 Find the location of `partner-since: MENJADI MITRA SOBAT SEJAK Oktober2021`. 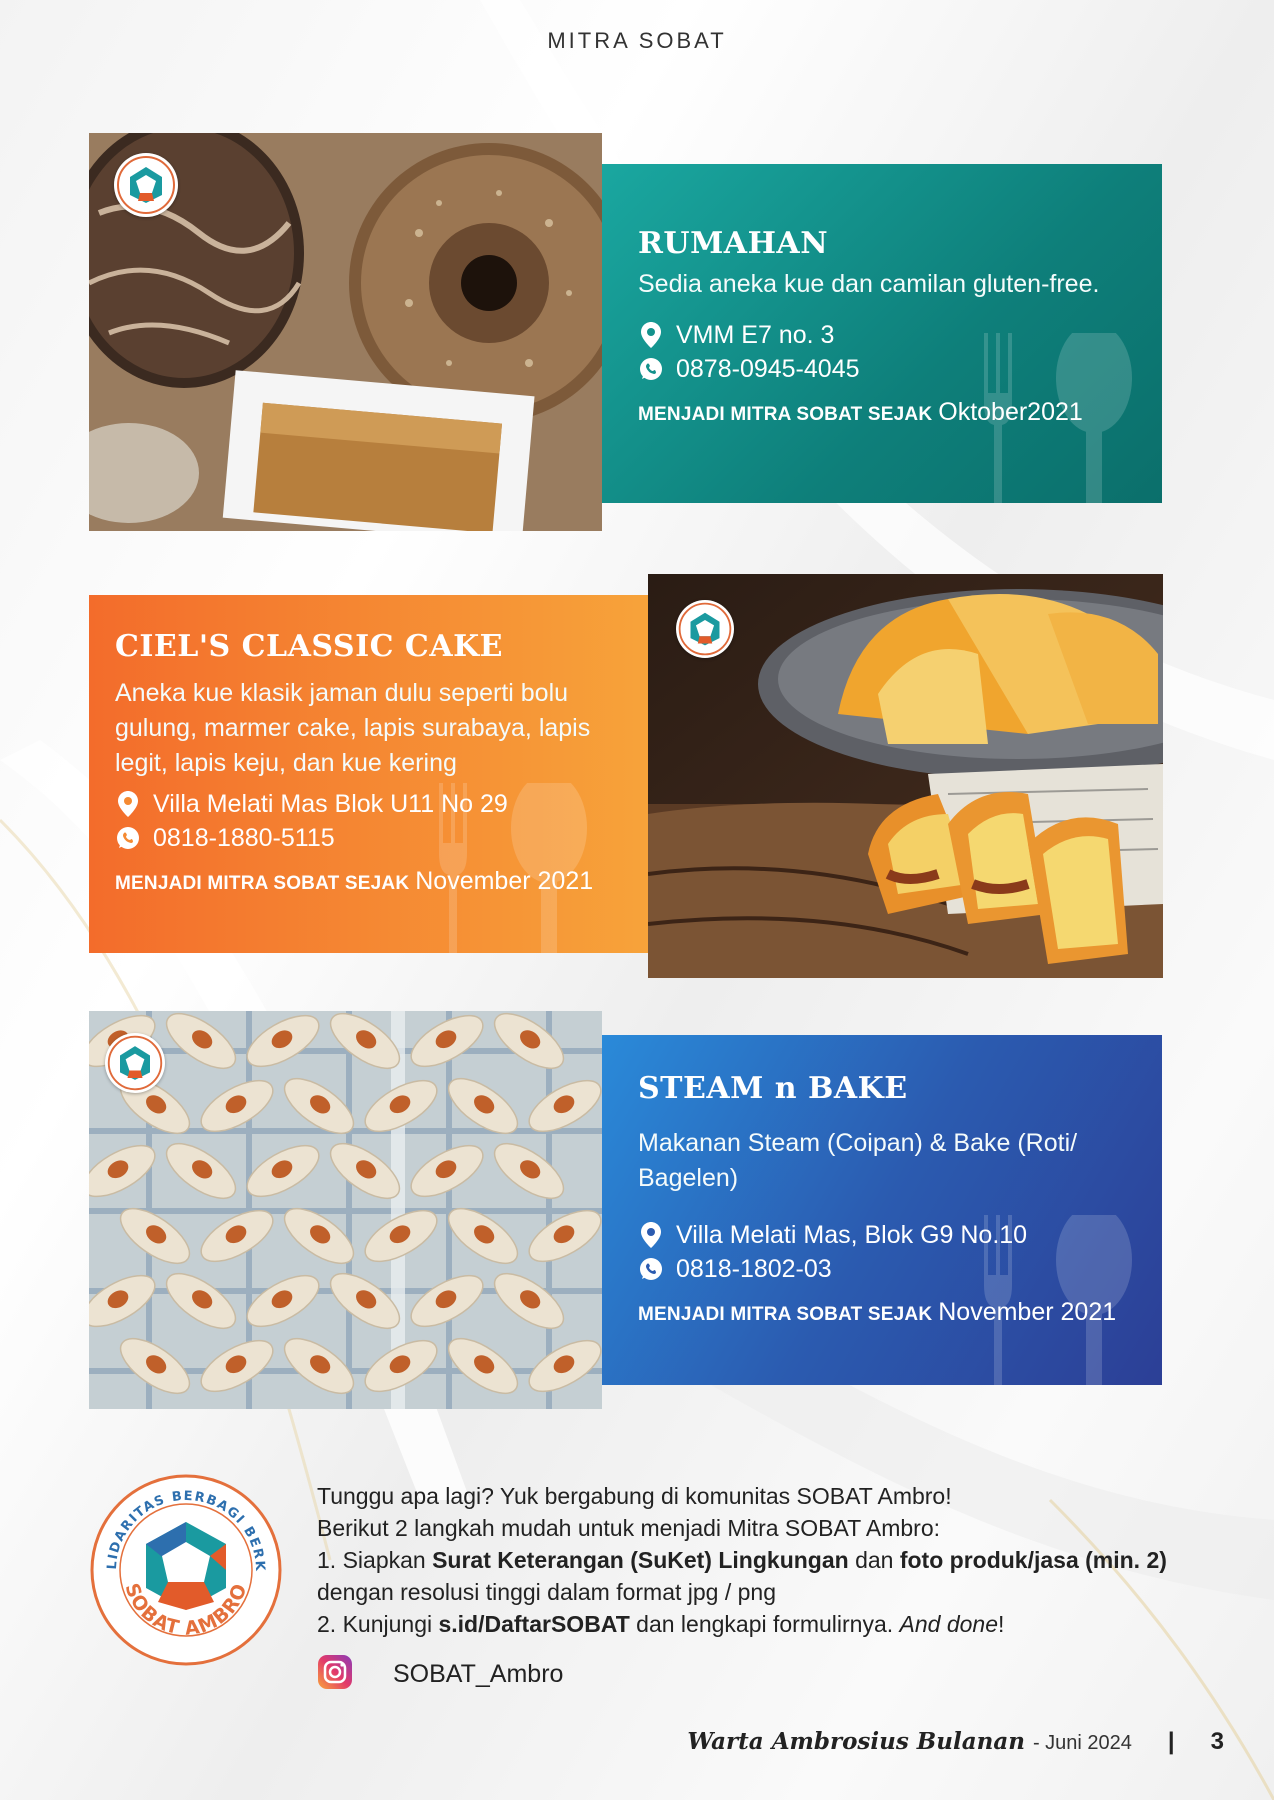

partner-since: MENJADI MITRA SOBAT SEJAK Oktober2021 is located at coordinates (888, 412).